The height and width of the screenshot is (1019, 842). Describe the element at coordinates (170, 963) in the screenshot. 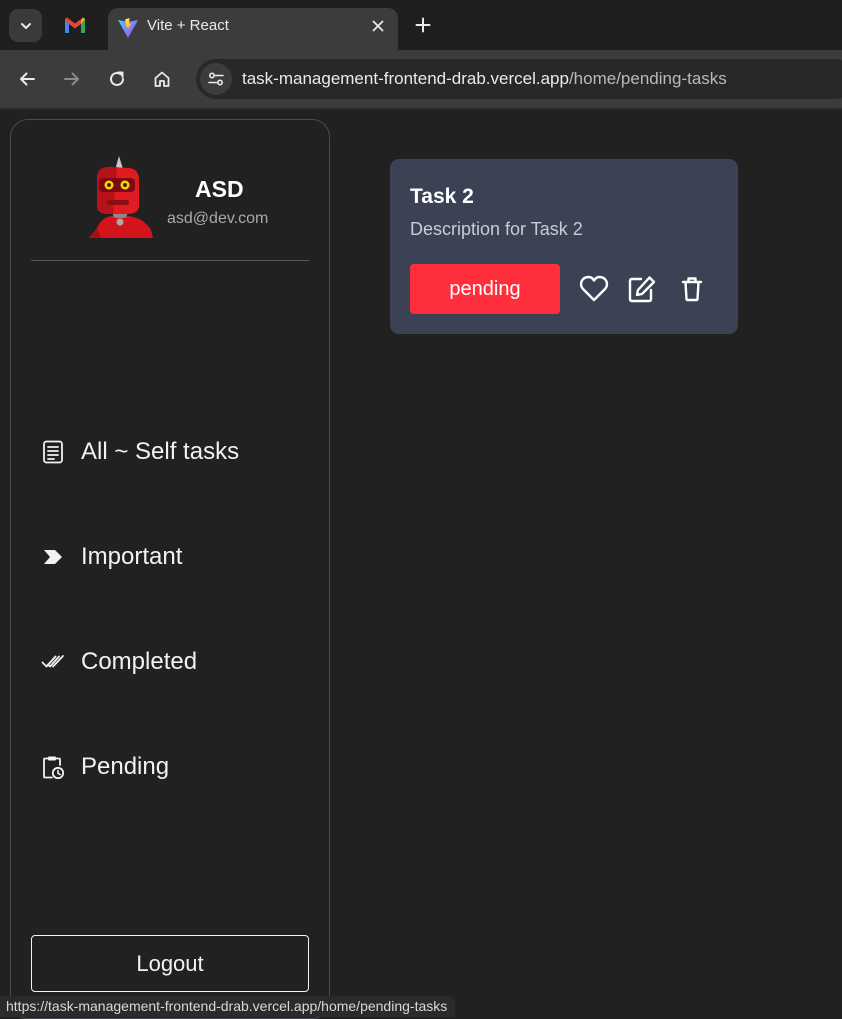

I see `logout-button: Logout` at that location.